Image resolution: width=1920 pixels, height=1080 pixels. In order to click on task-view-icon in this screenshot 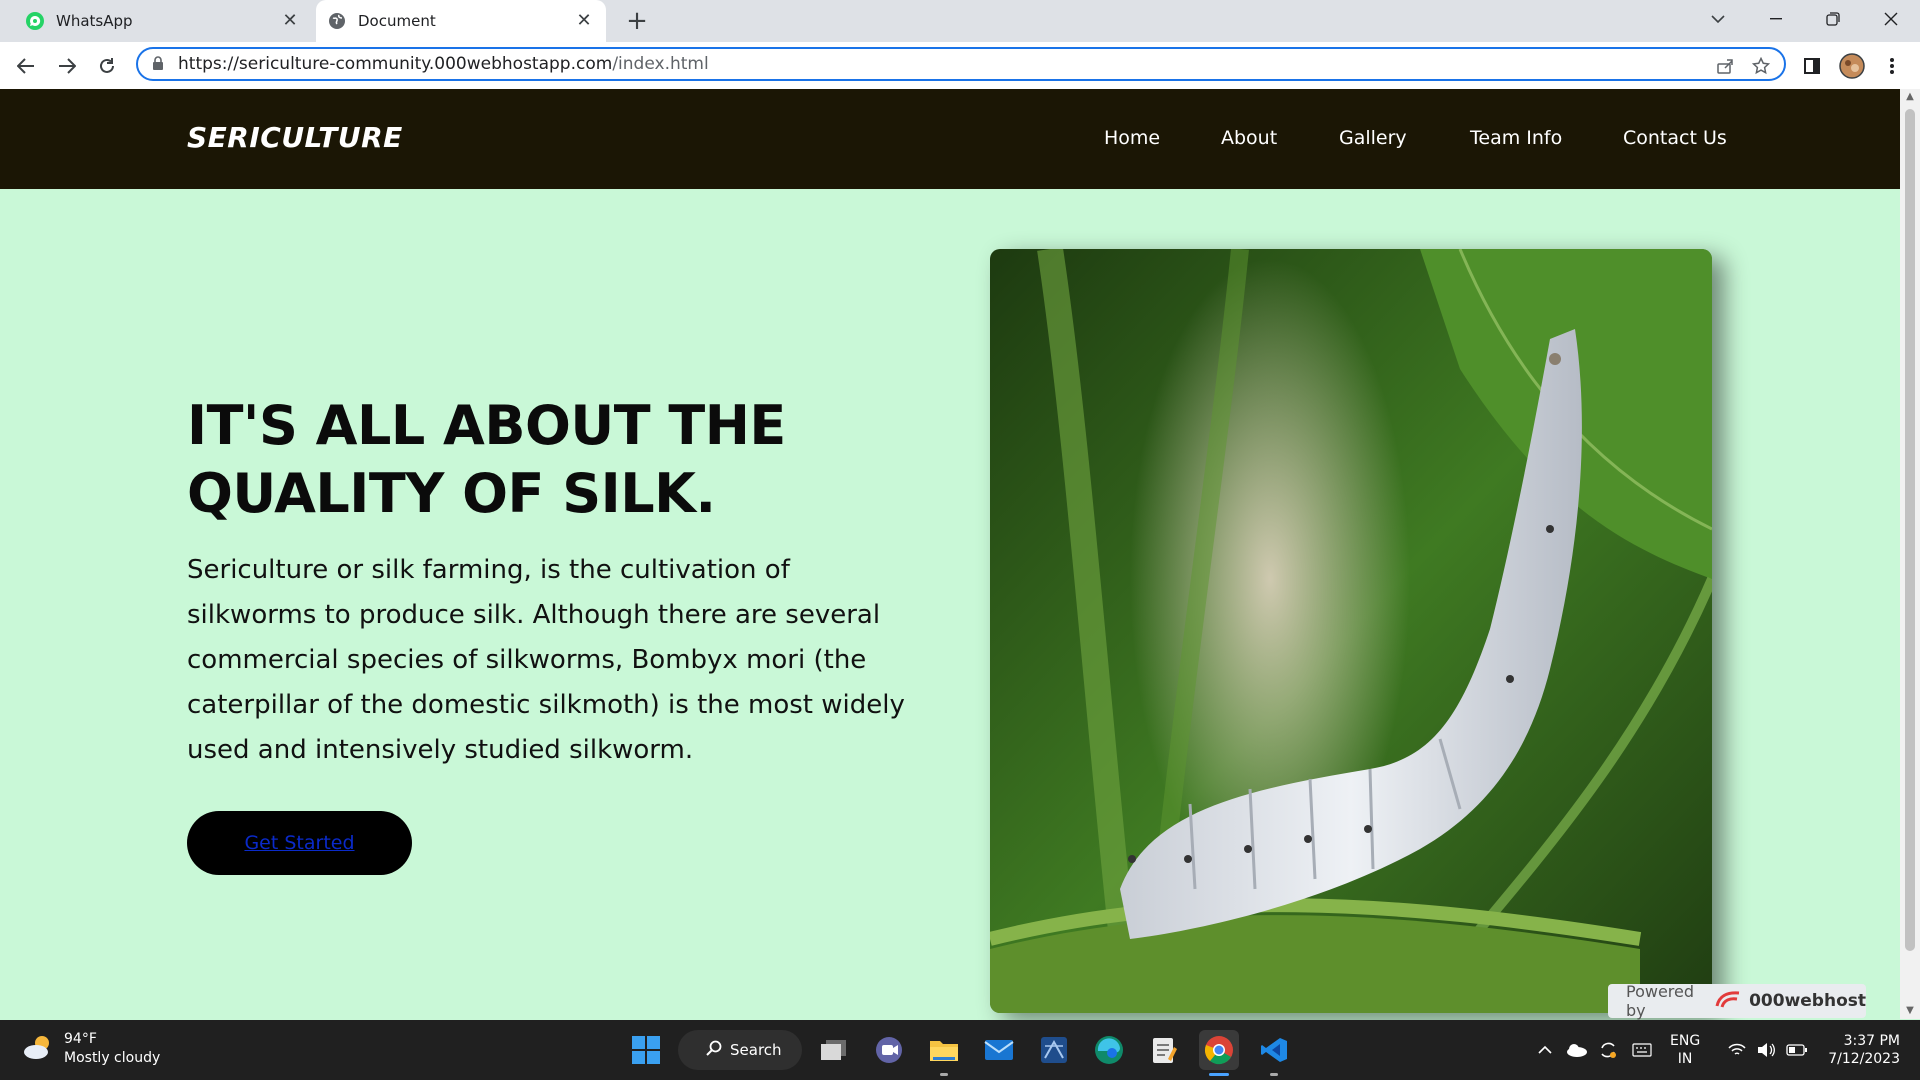, I will do `click(834, 1050)`.